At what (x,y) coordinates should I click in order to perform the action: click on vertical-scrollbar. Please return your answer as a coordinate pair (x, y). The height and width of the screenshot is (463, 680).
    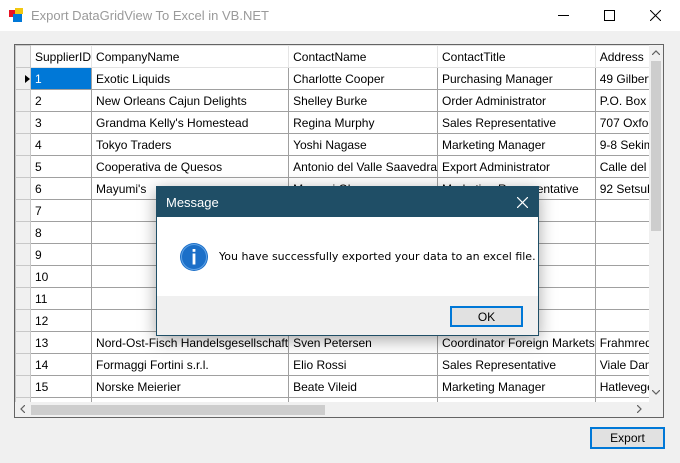
    Looking at the image, I should click on (656, 223).